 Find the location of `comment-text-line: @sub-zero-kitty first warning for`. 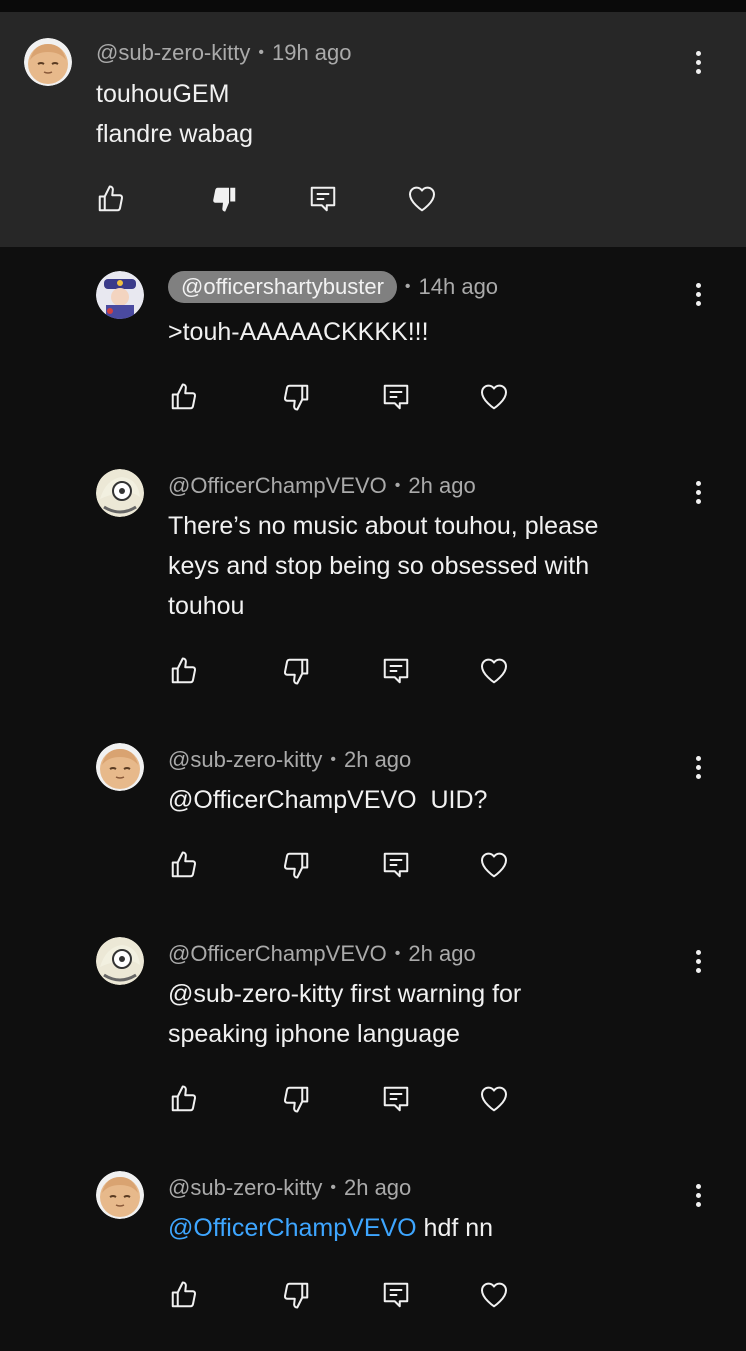

comment-text-line: @sub-zero-kitty first warning for is located at coordinates (345, 994).